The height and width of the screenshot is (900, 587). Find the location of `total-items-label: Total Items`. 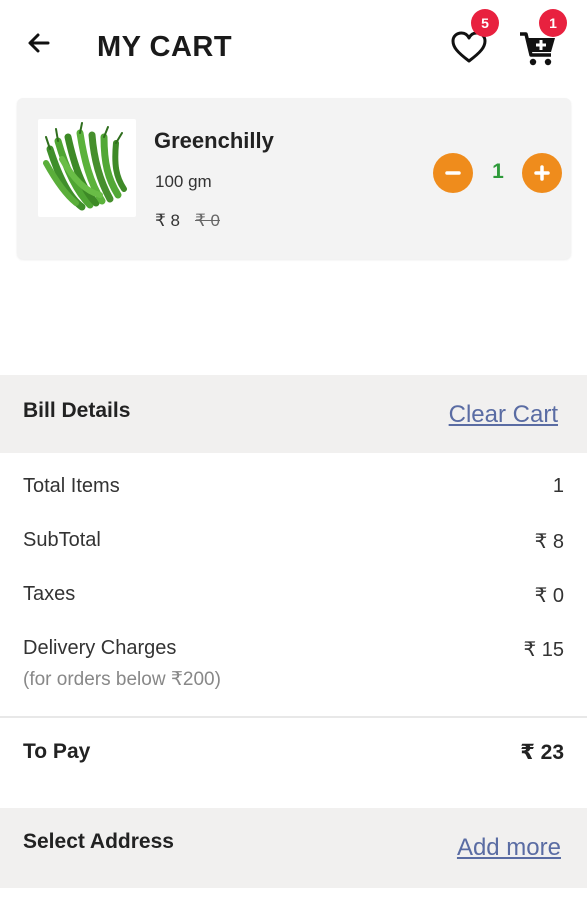

total-items-label: Total Items is located at coordinates (71, 486).